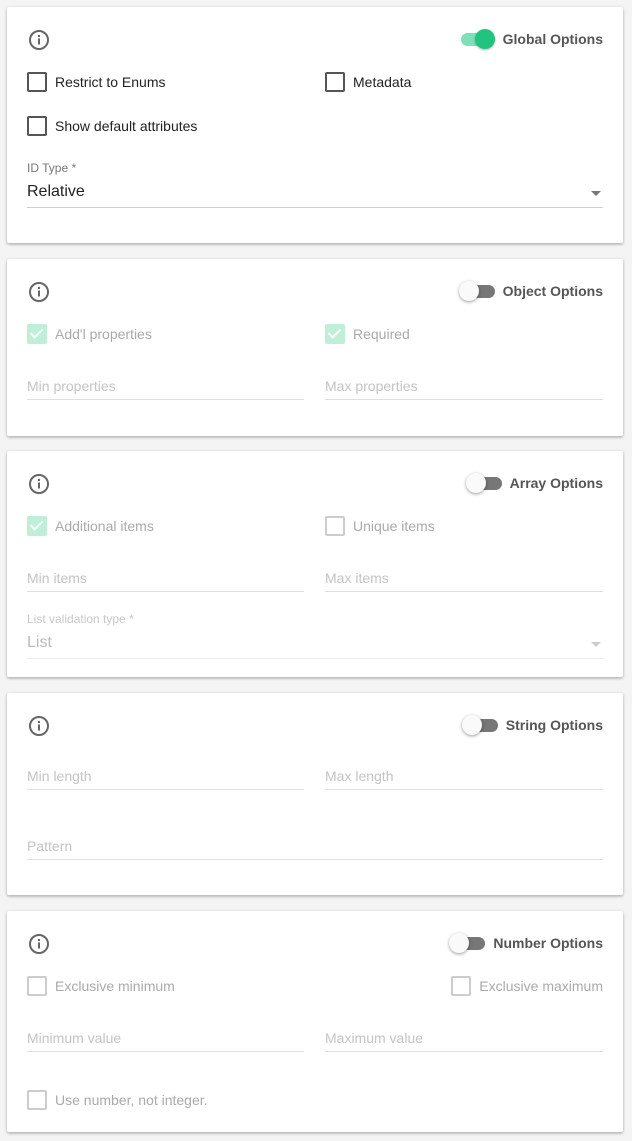 The image size is (632, 1141). What do you see at coordinates (56, 191) in the screenshot?
I see `id-type-value: Relative` at bounding box center [56, 191].